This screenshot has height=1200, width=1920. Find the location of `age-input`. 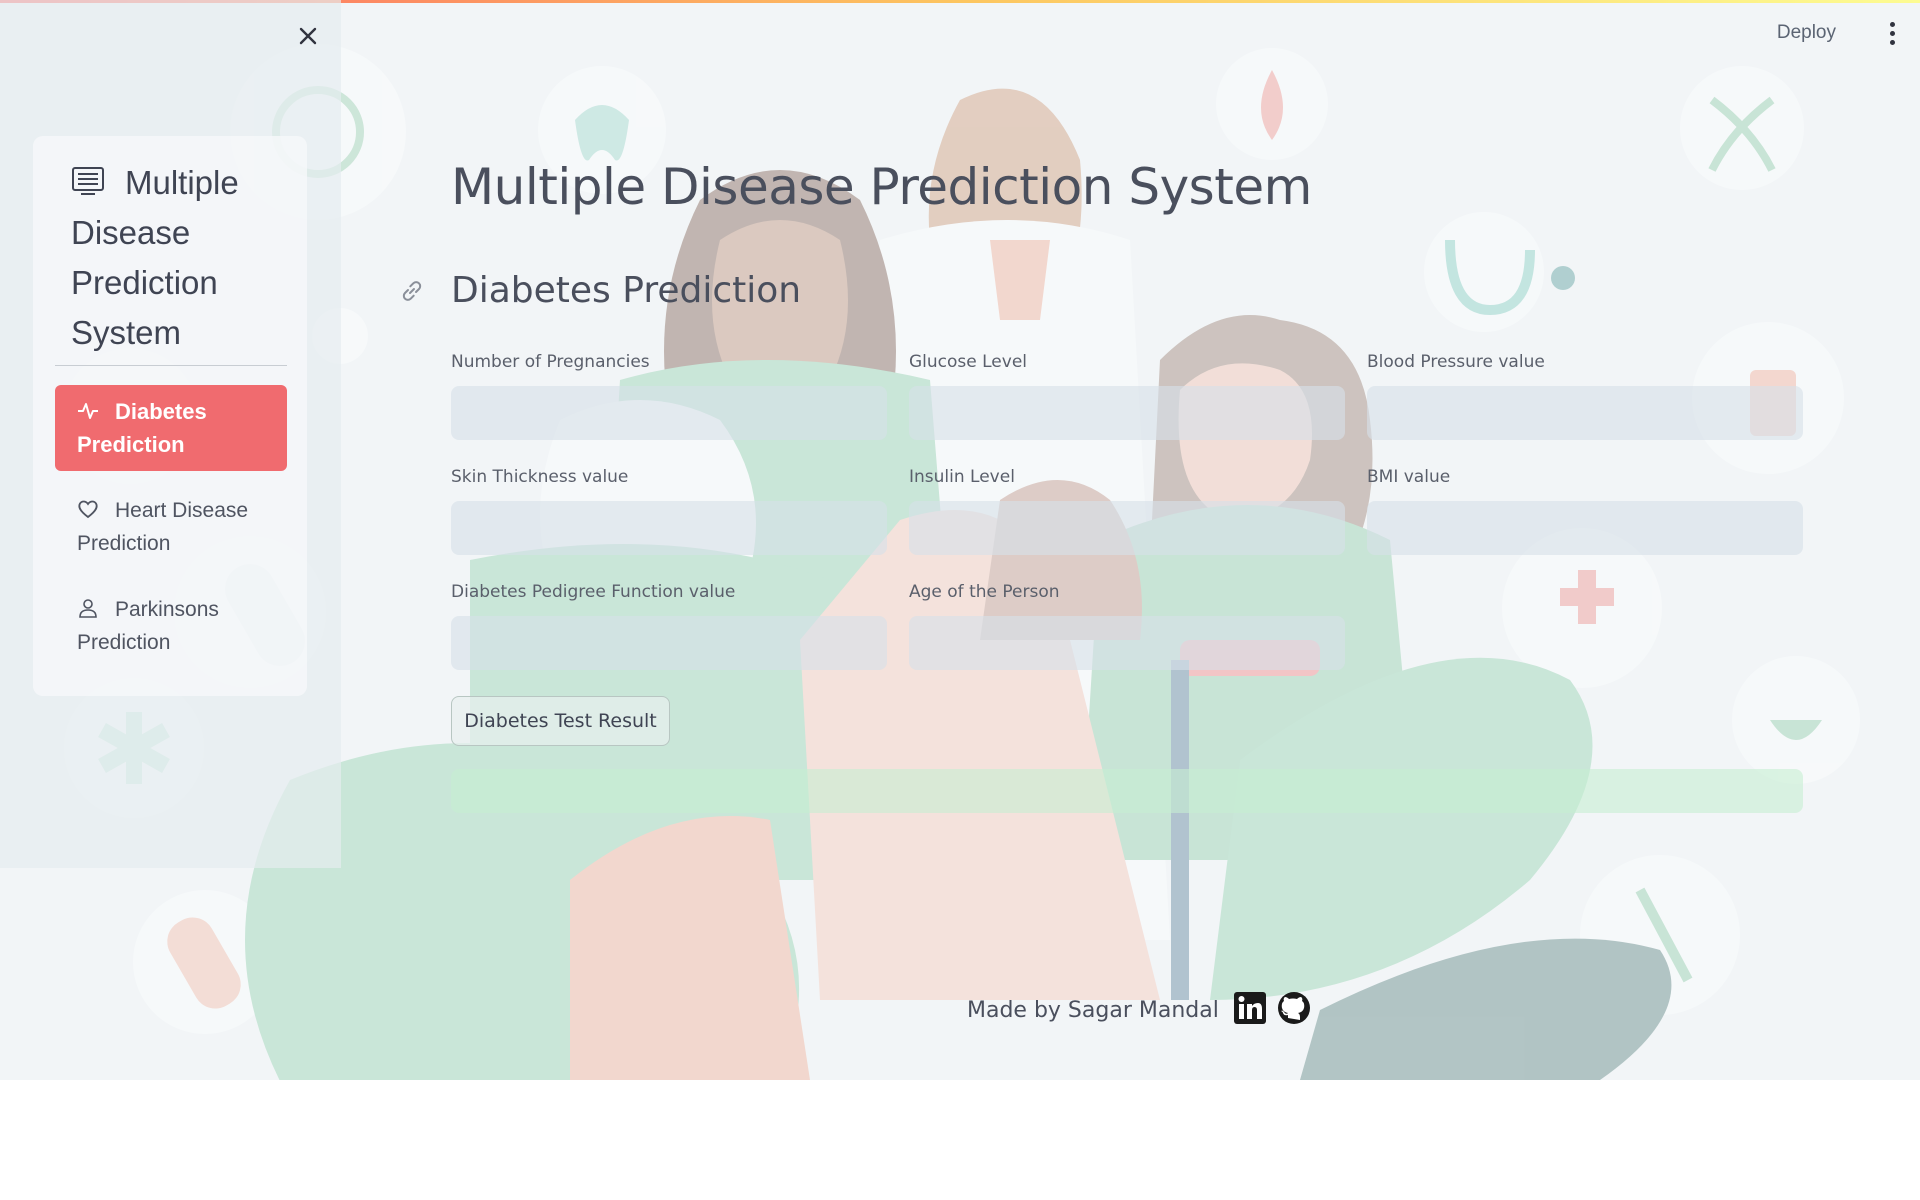

age-input is located at coordinates (1127, 643).